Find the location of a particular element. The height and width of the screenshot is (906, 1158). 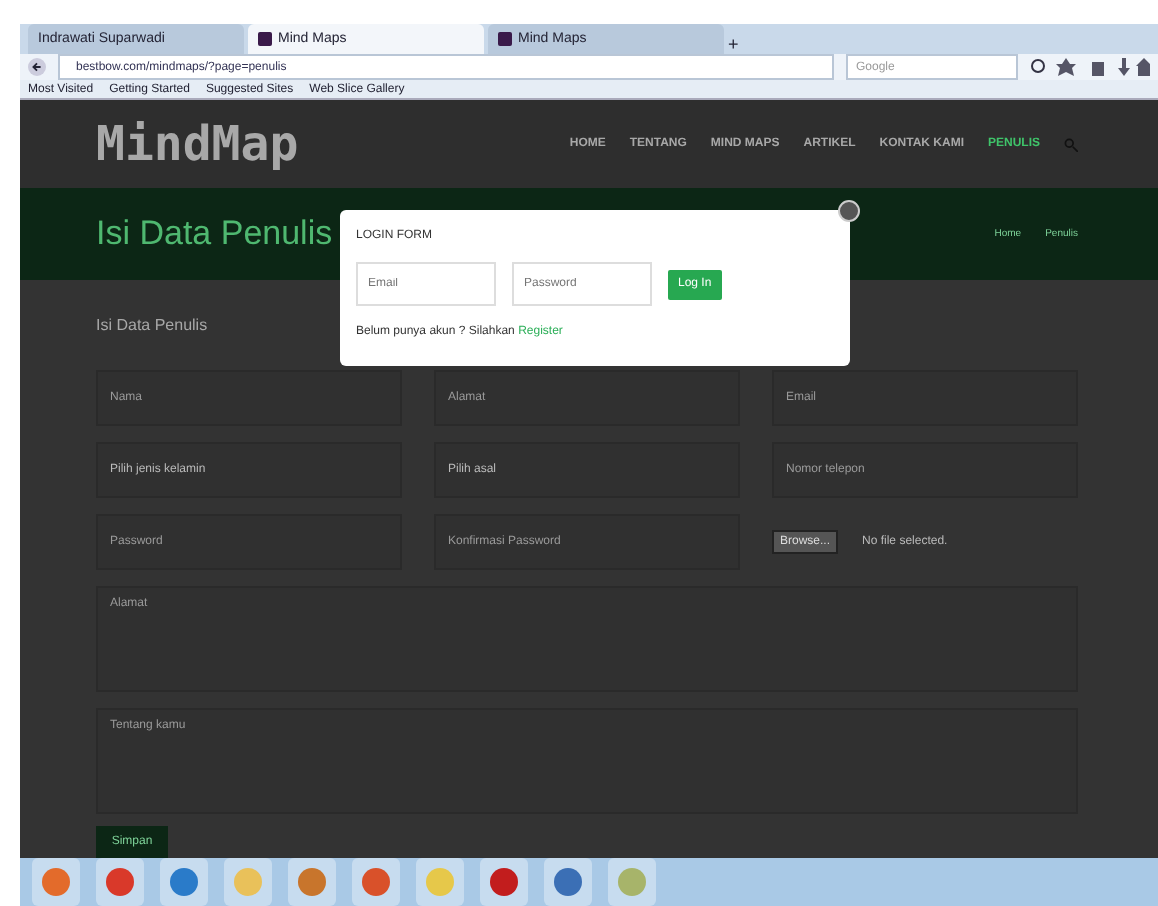

back-icon is located at coordinates (37, 67).